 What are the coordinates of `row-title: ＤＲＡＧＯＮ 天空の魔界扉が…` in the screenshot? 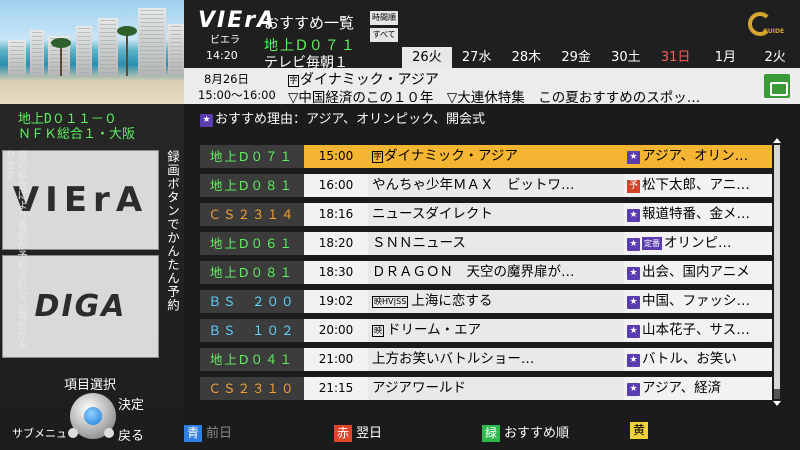 It's located at (473, 272).